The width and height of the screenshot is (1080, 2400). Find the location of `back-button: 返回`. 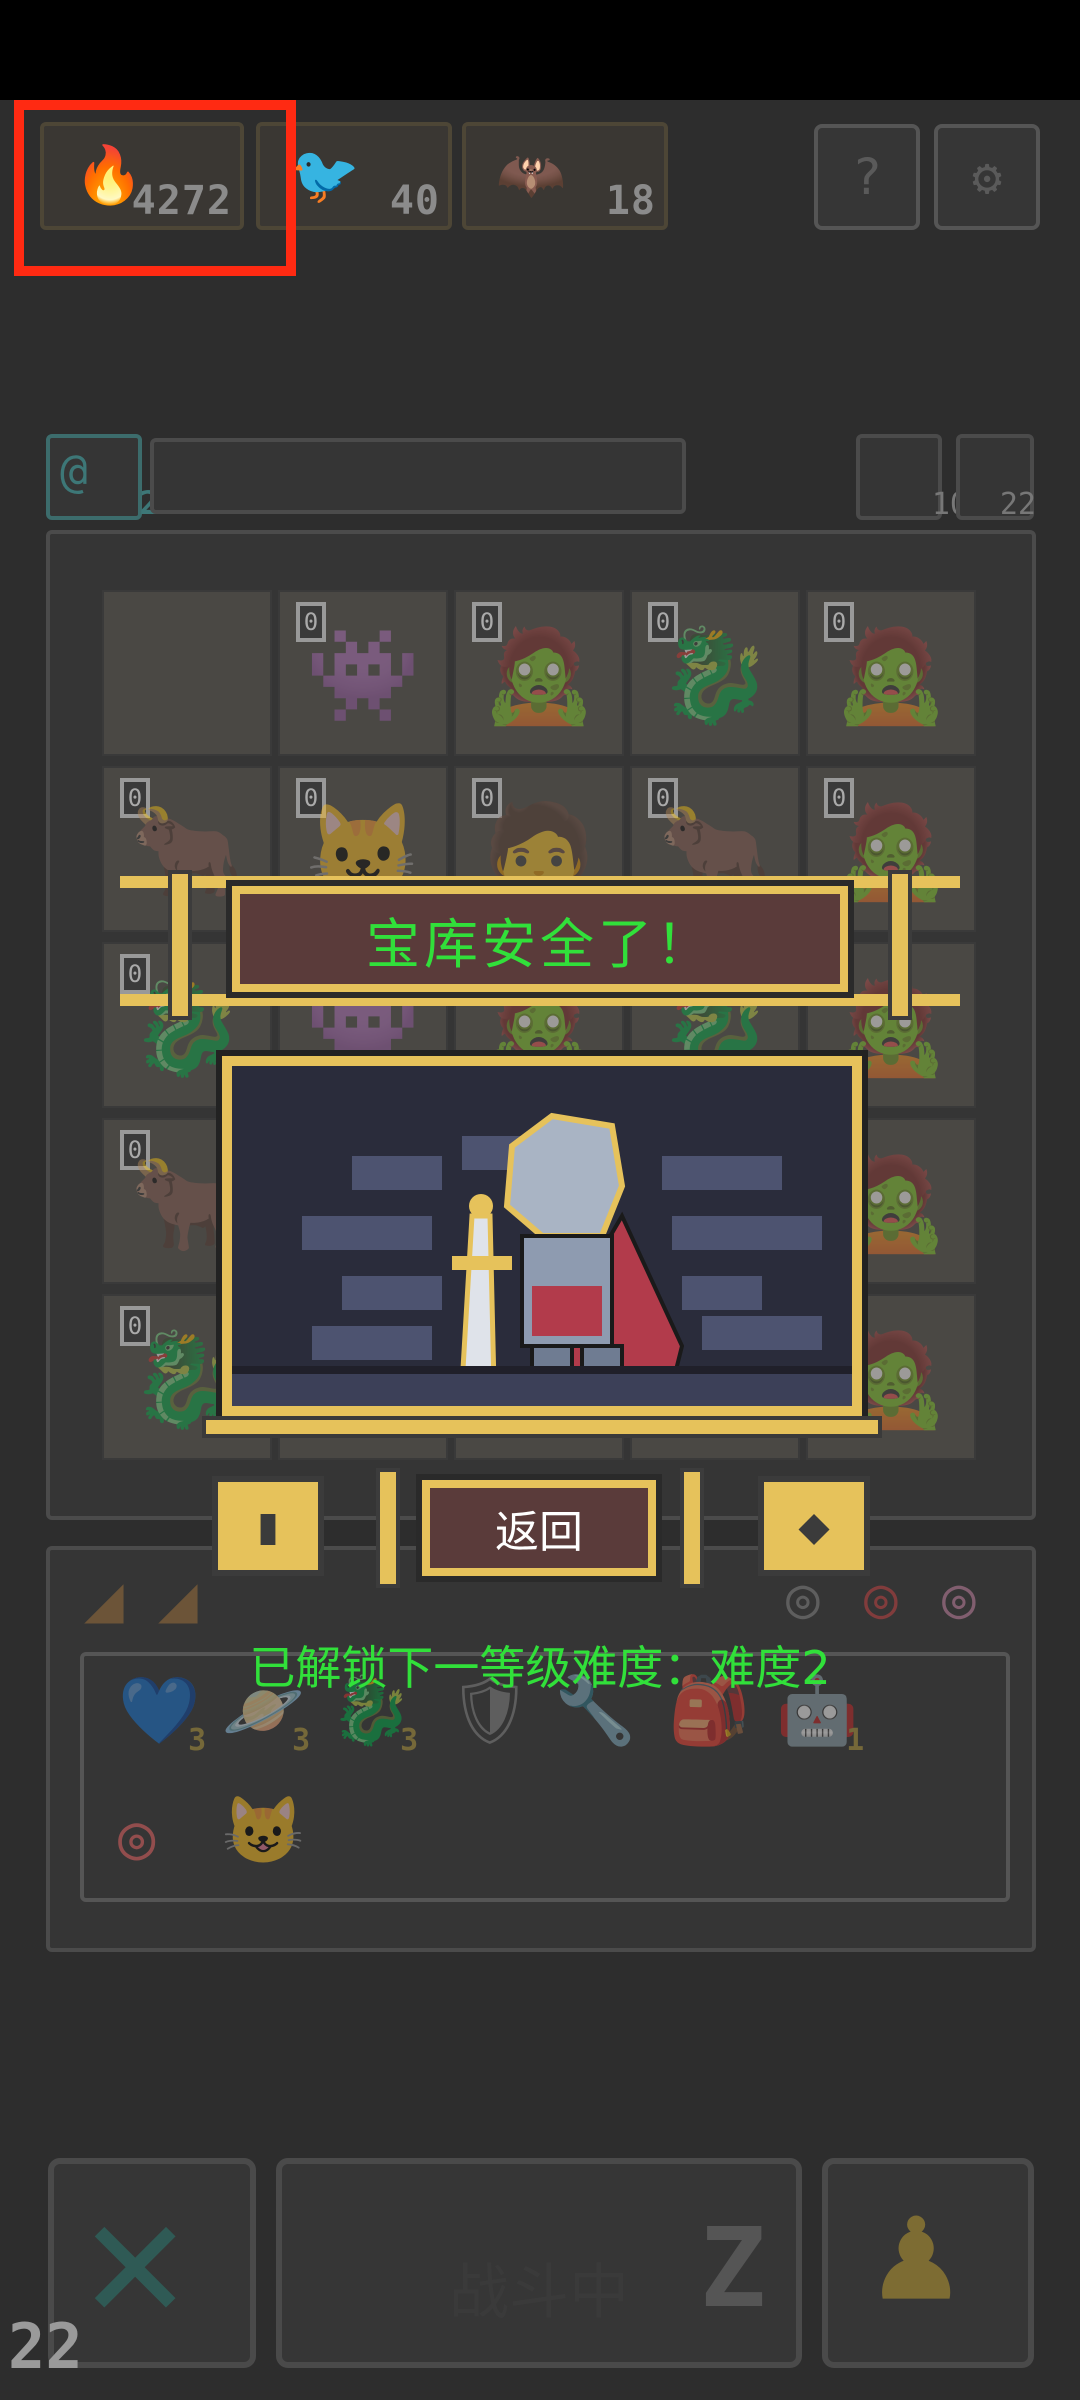

back-button: 返回 is located at coordinates (539, 1528).